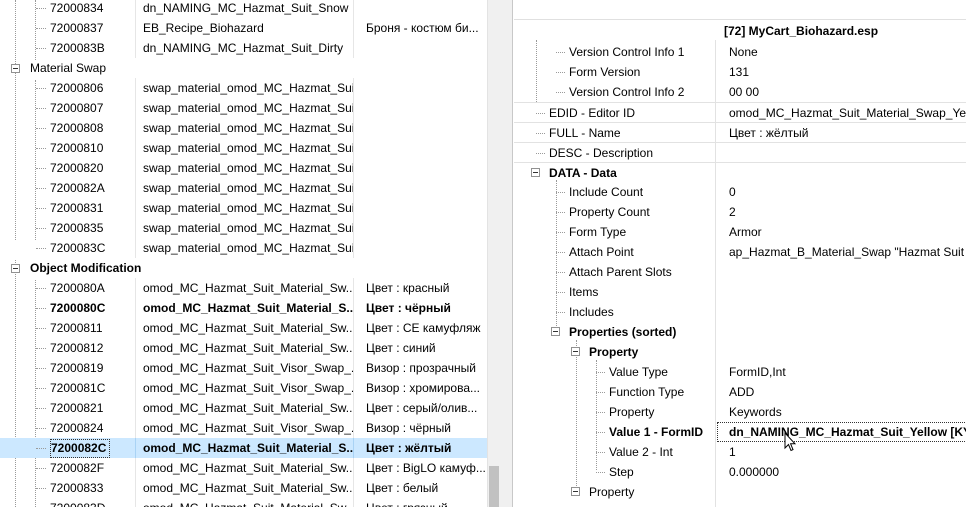 Image resolution: width=966 pixels, height=507 pixels. Describe the element at coordinates (243, 268) in the screenshot. I see `tree-group-object-modification: Object Modification` at that location.